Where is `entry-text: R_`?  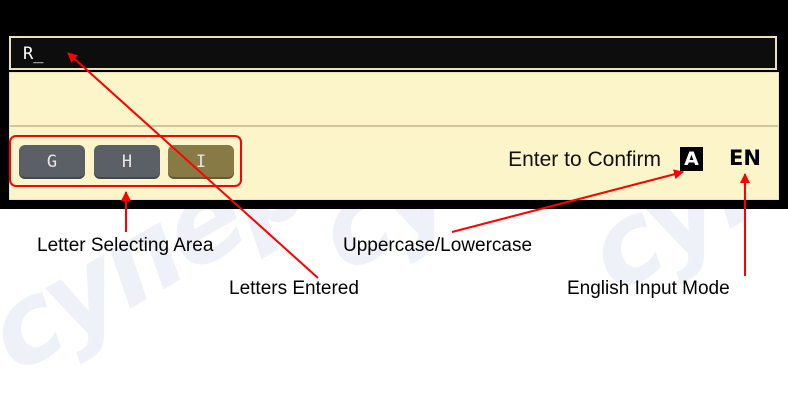
entry-text: R_ is located at coordinates (33, 54).